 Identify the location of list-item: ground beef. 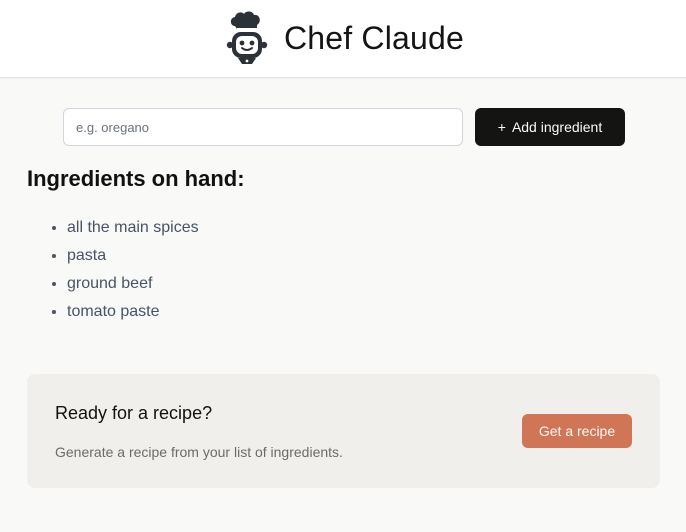
(133, 286).